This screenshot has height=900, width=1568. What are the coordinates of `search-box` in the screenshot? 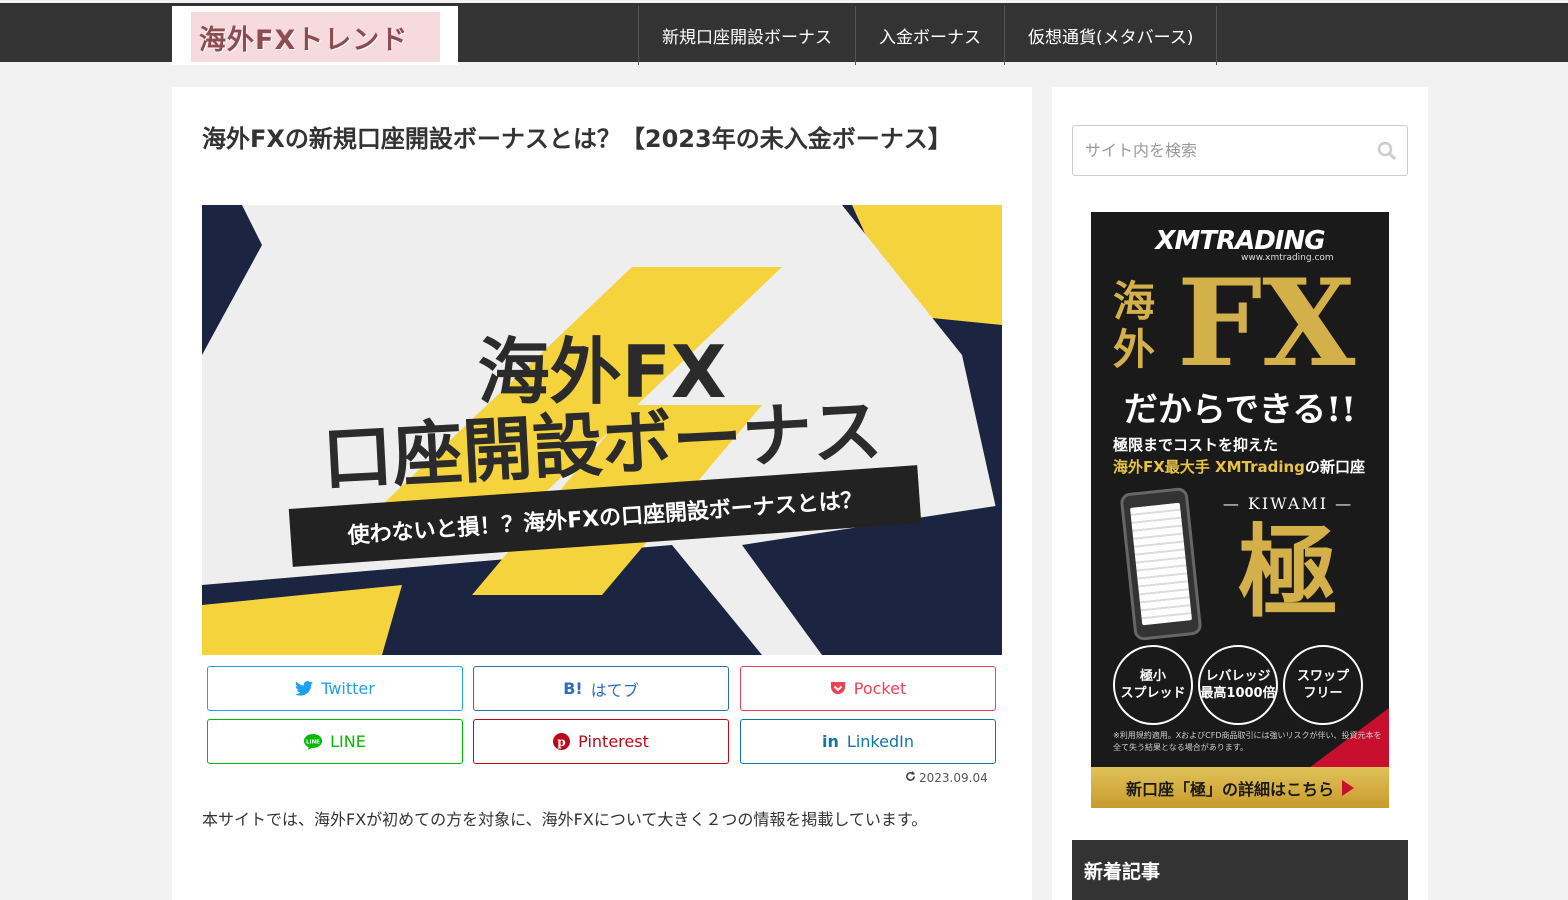 It's located at (1240, 150).